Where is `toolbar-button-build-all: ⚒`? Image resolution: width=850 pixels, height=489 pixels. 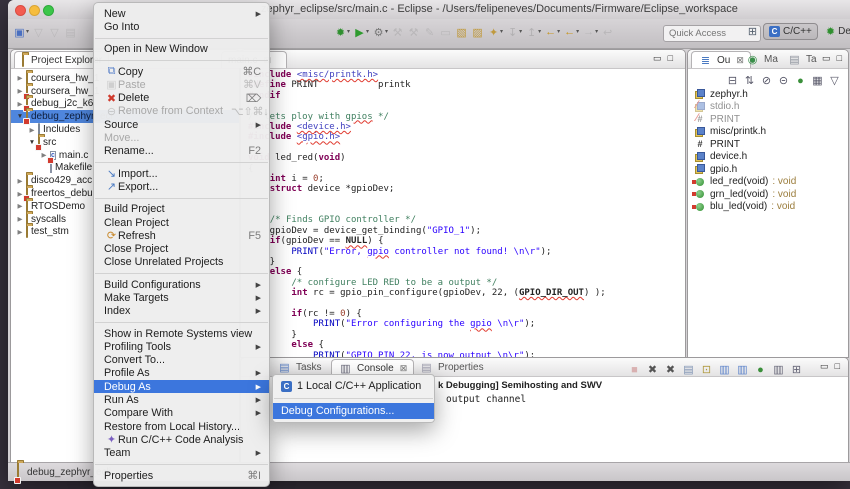
toolbar-button-build-all: ⚒ is located at coordinates (413, 32).